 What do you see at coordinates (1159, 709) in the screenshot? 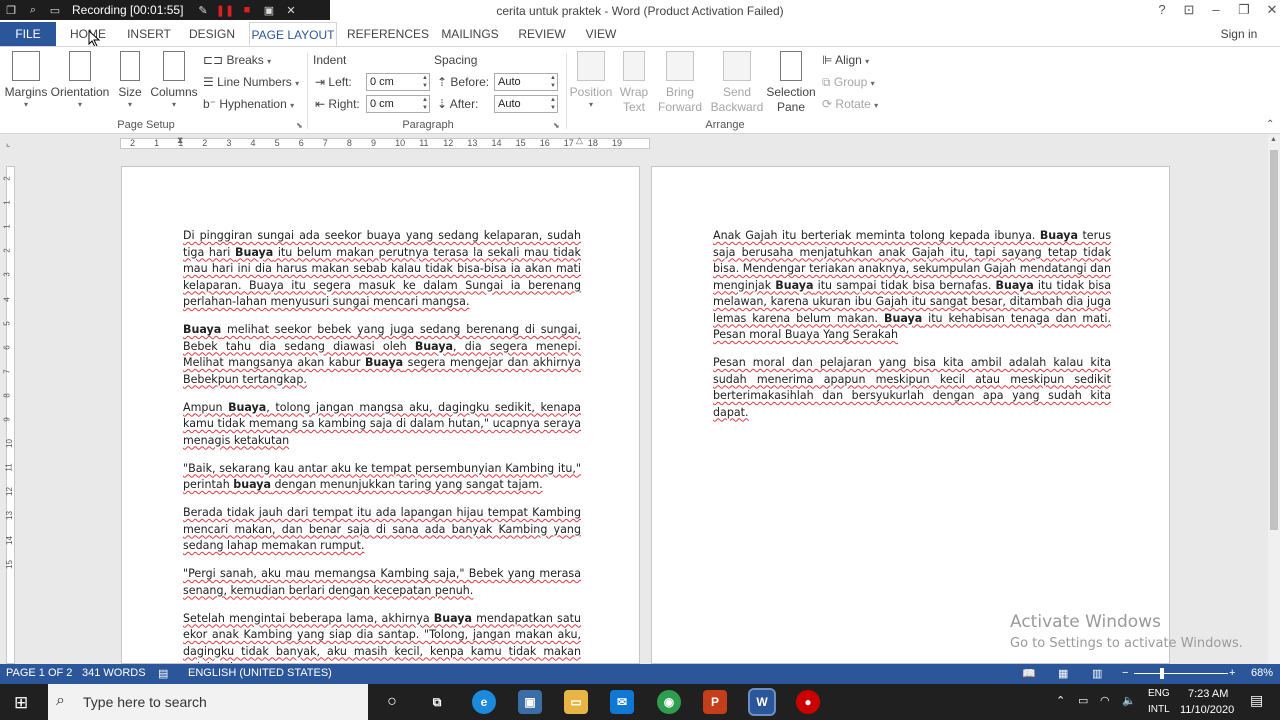
I see `input-layout: INTL` at bounding box center [1159, 709].